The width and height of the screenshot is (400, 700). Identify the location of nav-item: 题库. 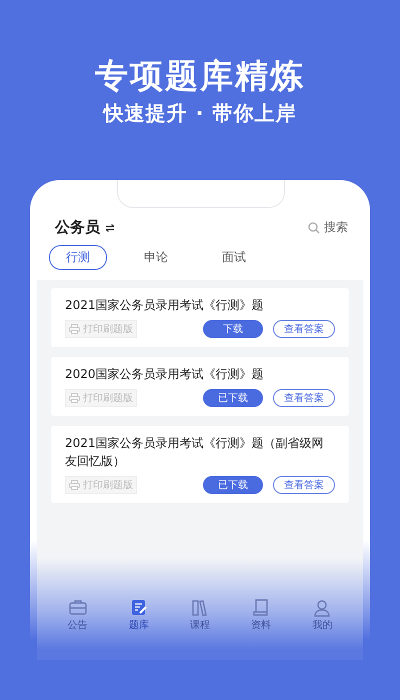
(138, 615).